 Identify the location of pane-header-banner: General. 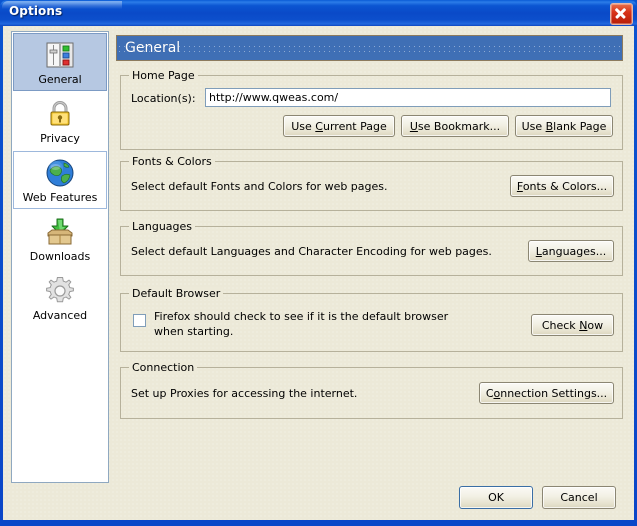
(369, 48).